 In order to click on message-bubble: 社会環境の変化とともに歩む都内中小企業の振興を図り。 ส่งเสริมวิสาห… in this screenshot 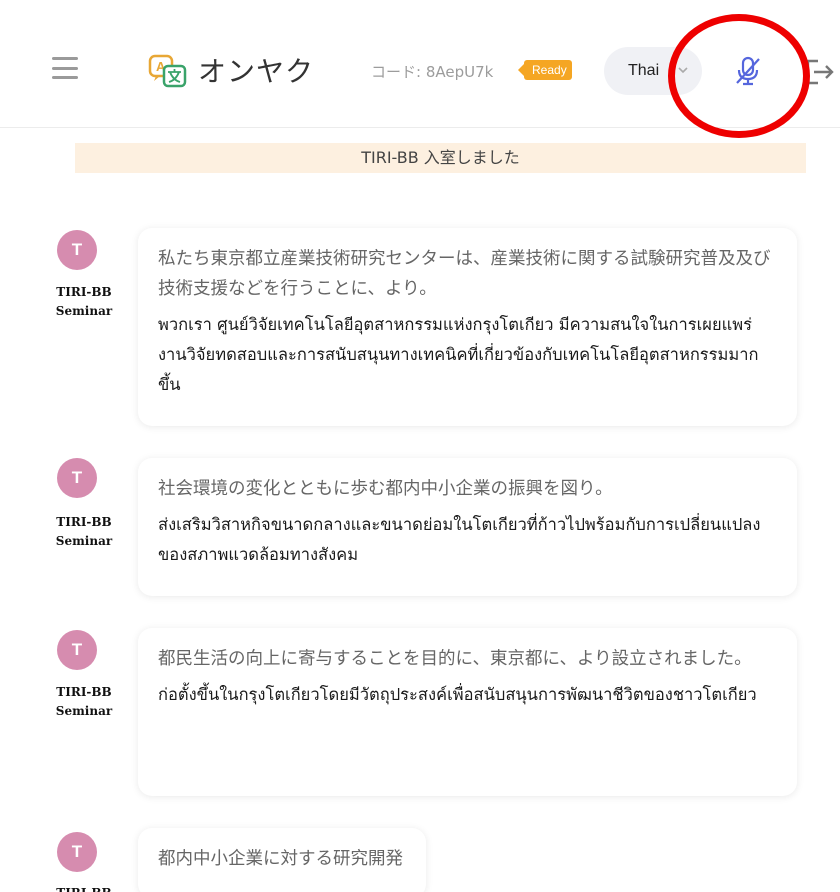, I will do `click(467, 527)`.